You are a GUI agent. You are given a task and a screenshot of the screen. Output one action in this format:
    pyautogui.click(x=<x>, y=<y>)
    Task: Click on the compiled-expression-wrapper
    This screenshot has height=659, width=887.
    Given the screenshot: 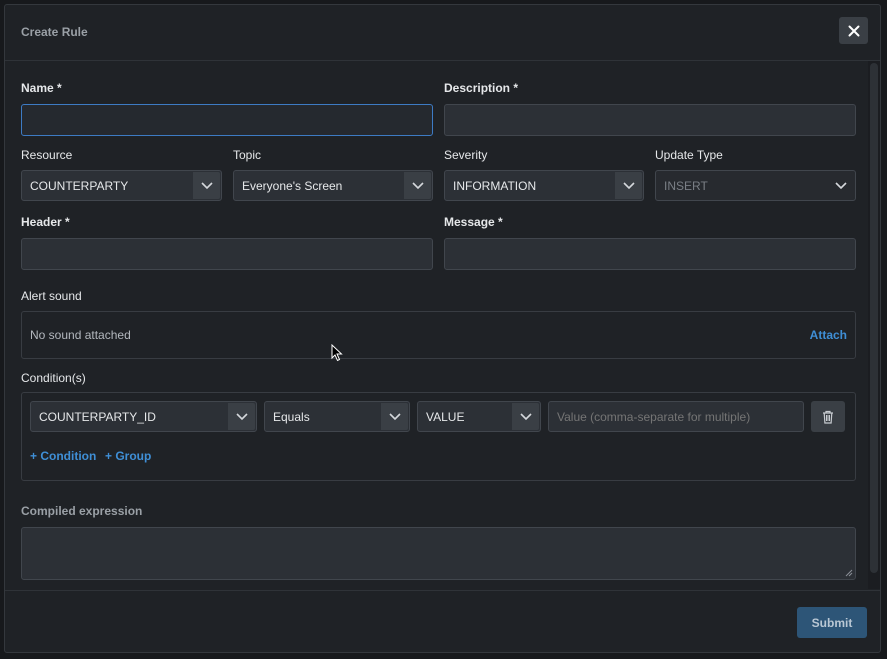 What is the action you would take?
    pyautogui.click(x=438, y=553)
    